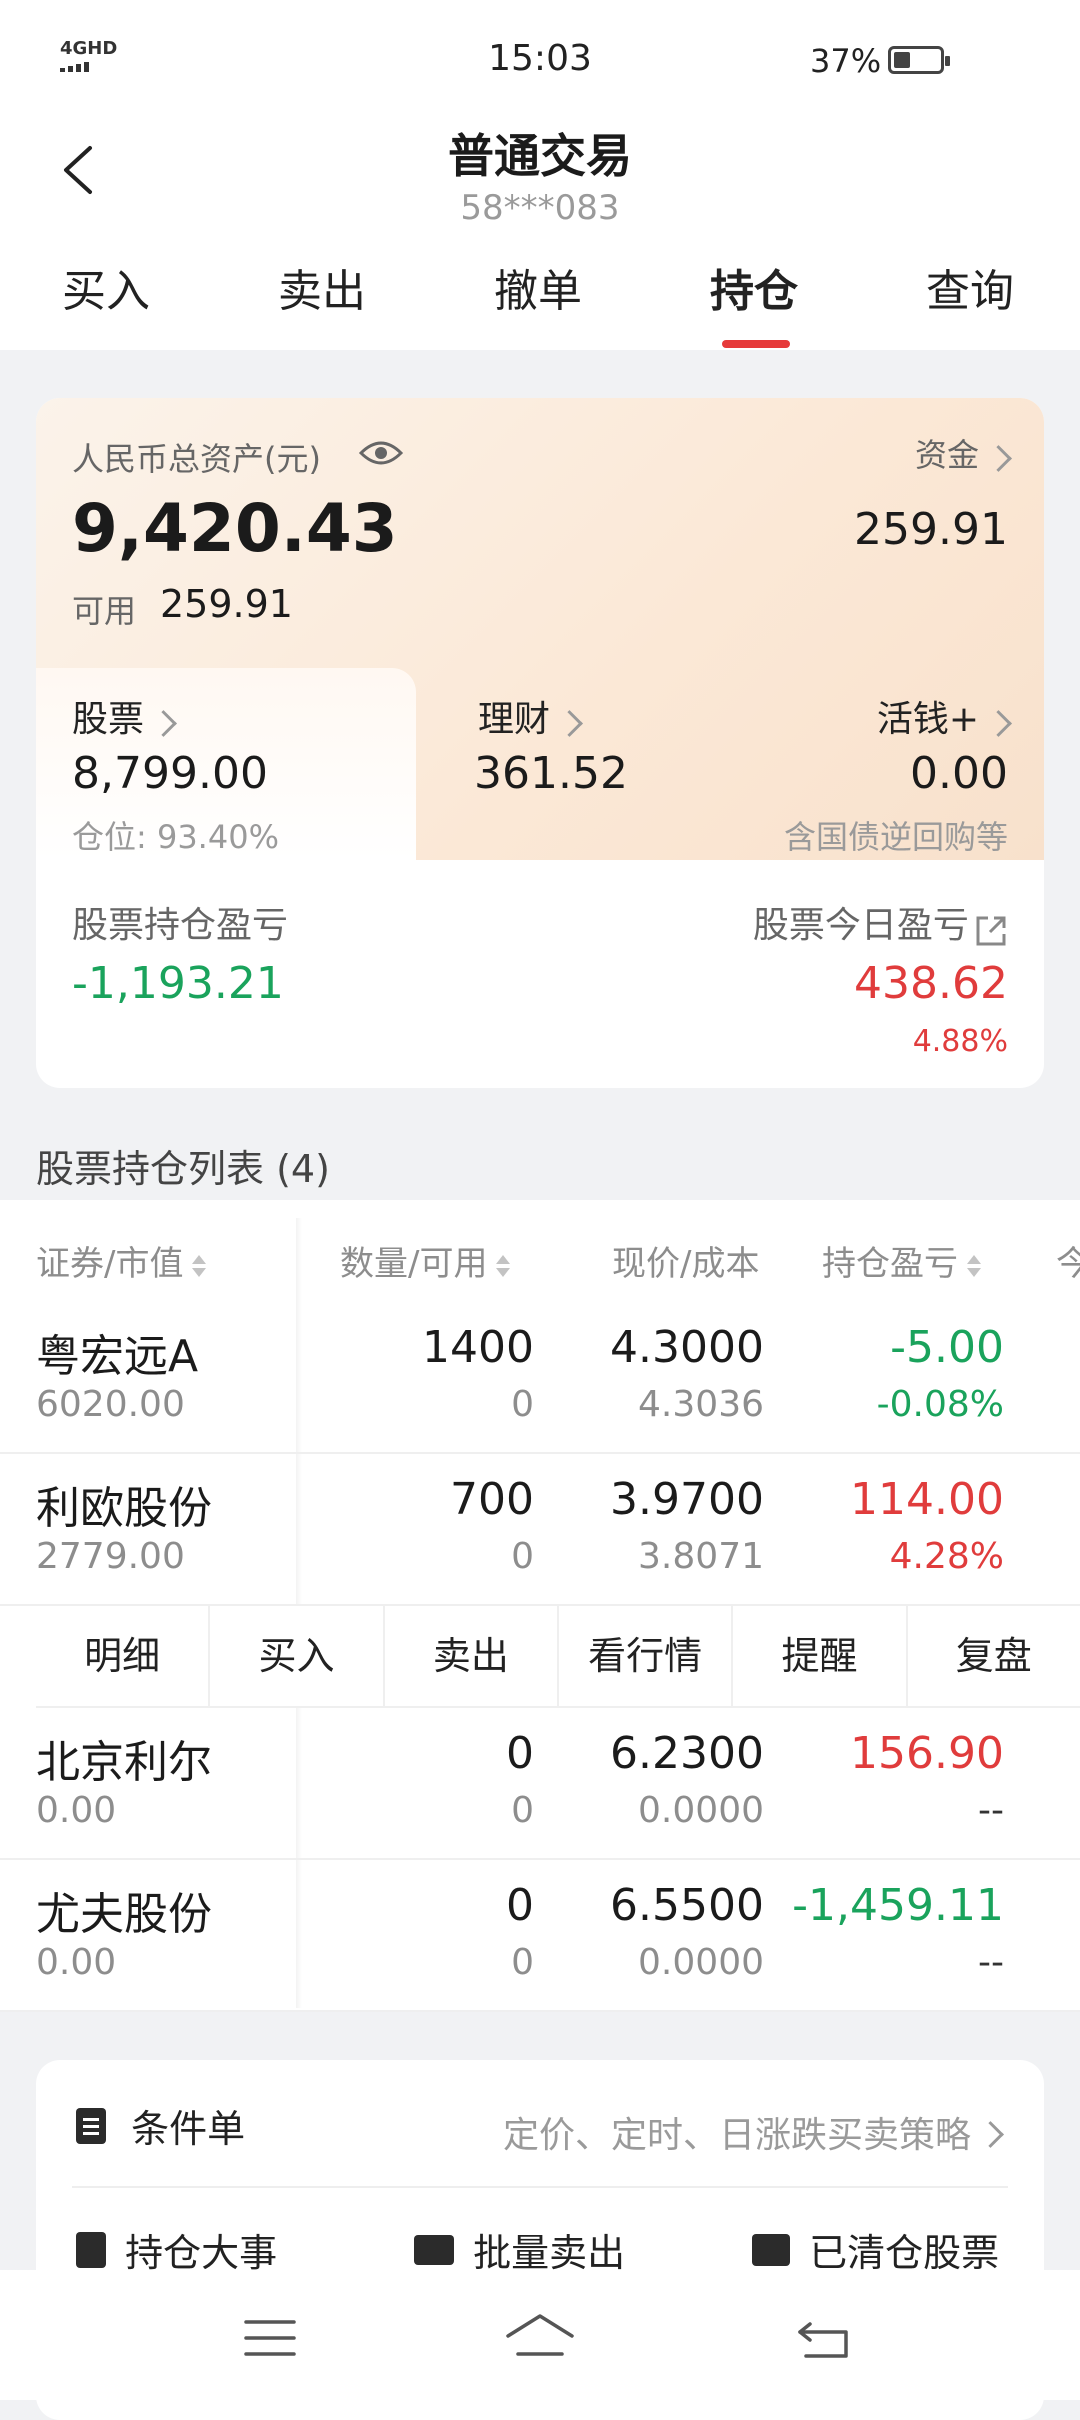  I want to click on back-nav-icon, so click(824, 2341).